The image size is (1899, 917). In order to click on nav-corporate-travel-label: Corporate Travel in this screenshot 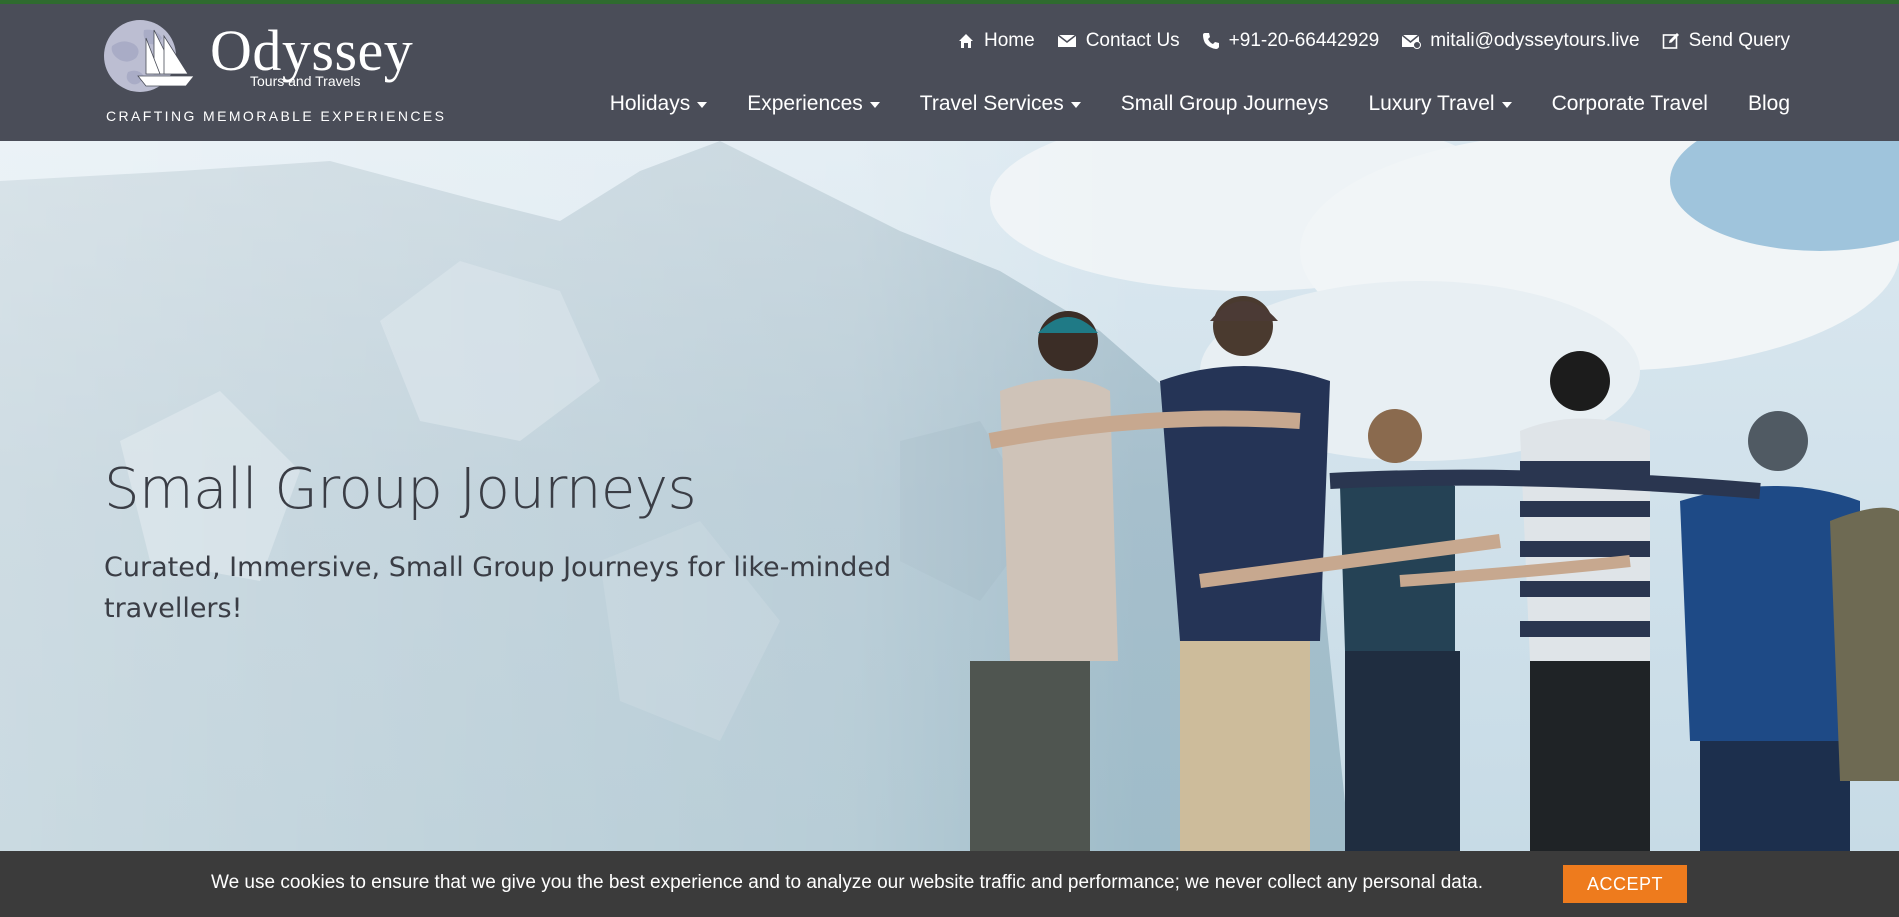, I will do `click(1629, 103)`.